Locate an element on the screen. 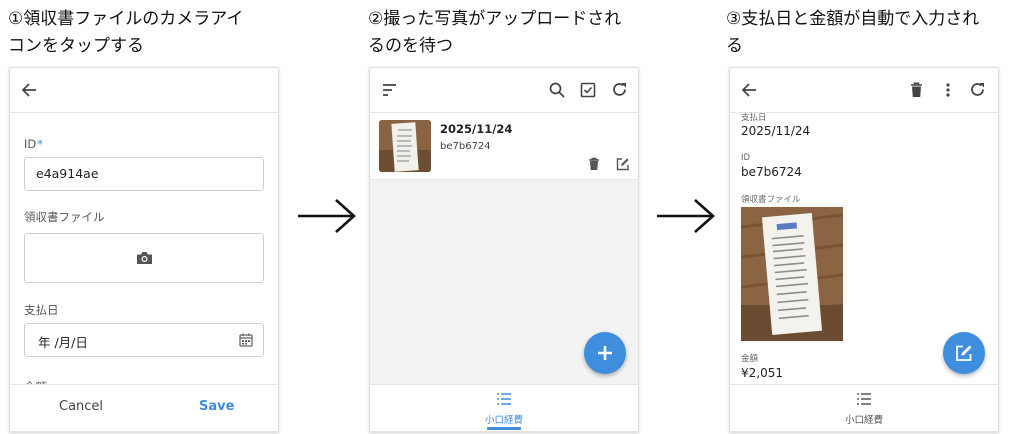 Image resolution: width=1024 pixels, height=434 pixels. calendar-icon is located at coordinates (246, 340).